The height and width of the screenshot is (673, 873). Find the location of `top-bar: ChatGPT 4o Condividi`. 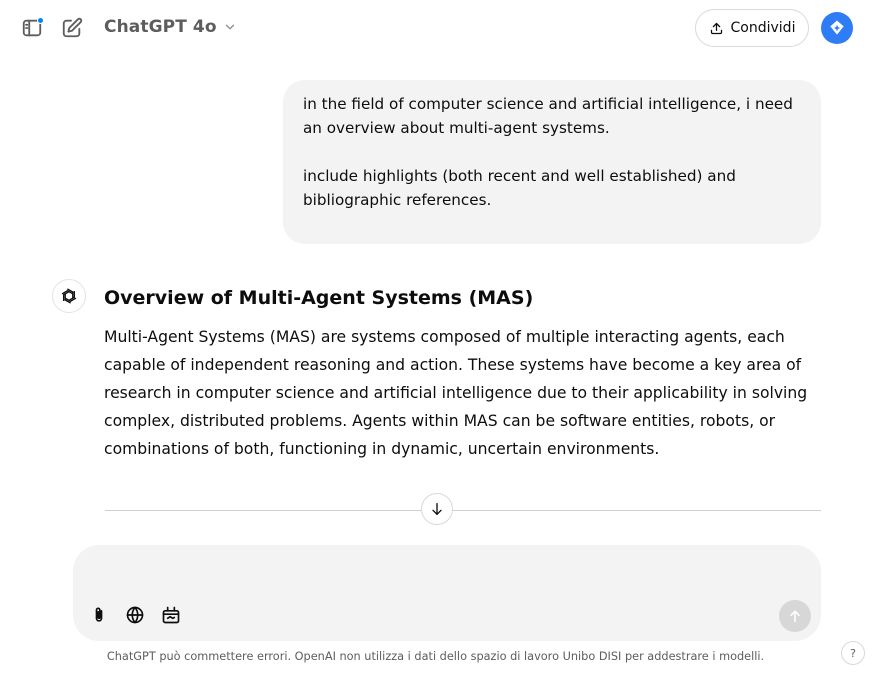

top-bar: ChatGPT 4o Condividi is located at coordinates (436, 28).